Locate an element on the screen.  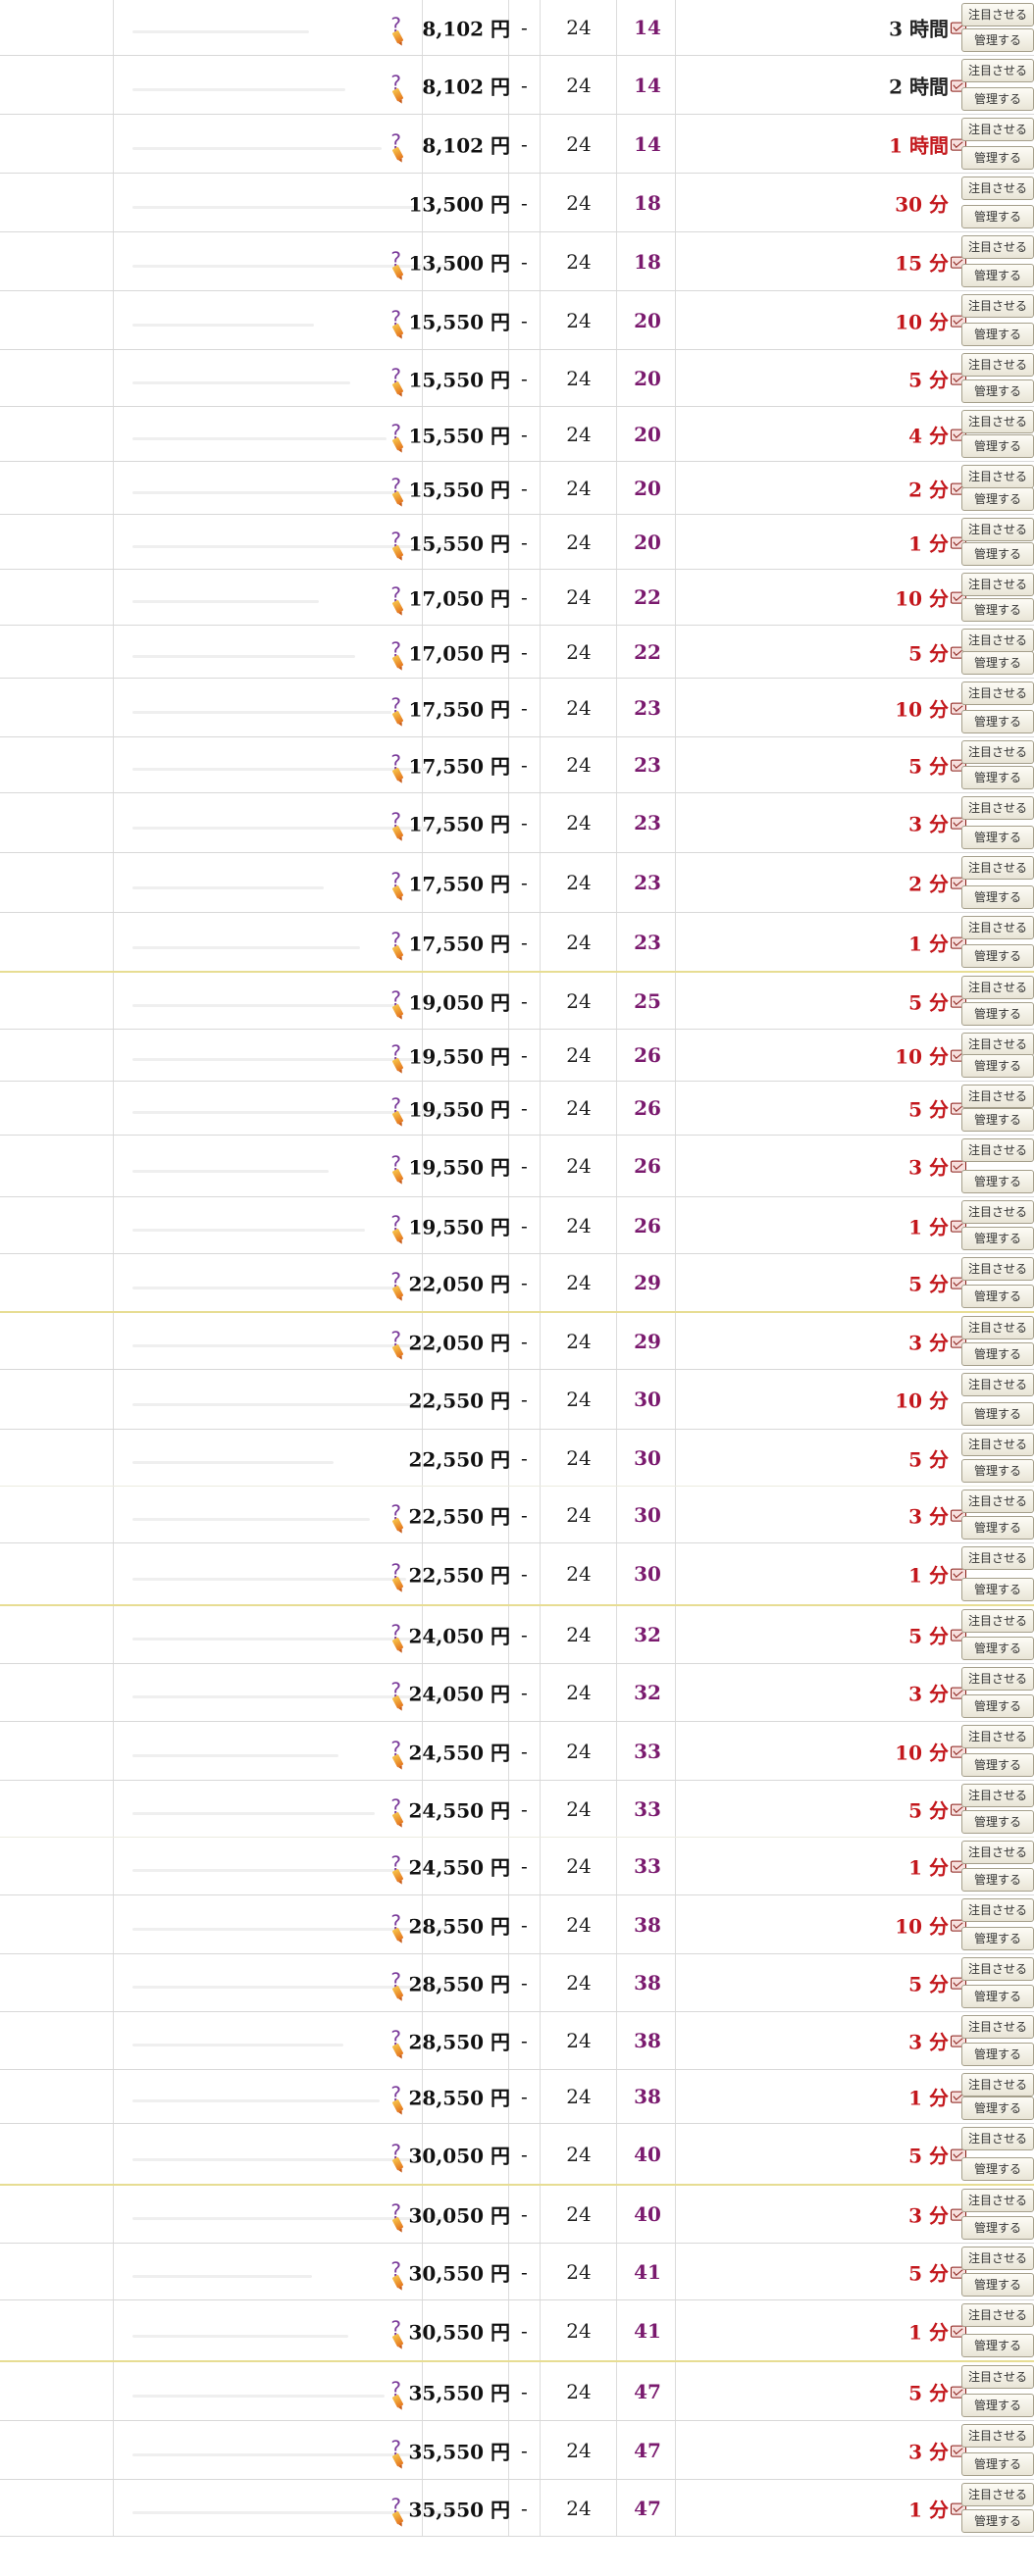
bid-count: 40 is located at coordinates (647, 2155).